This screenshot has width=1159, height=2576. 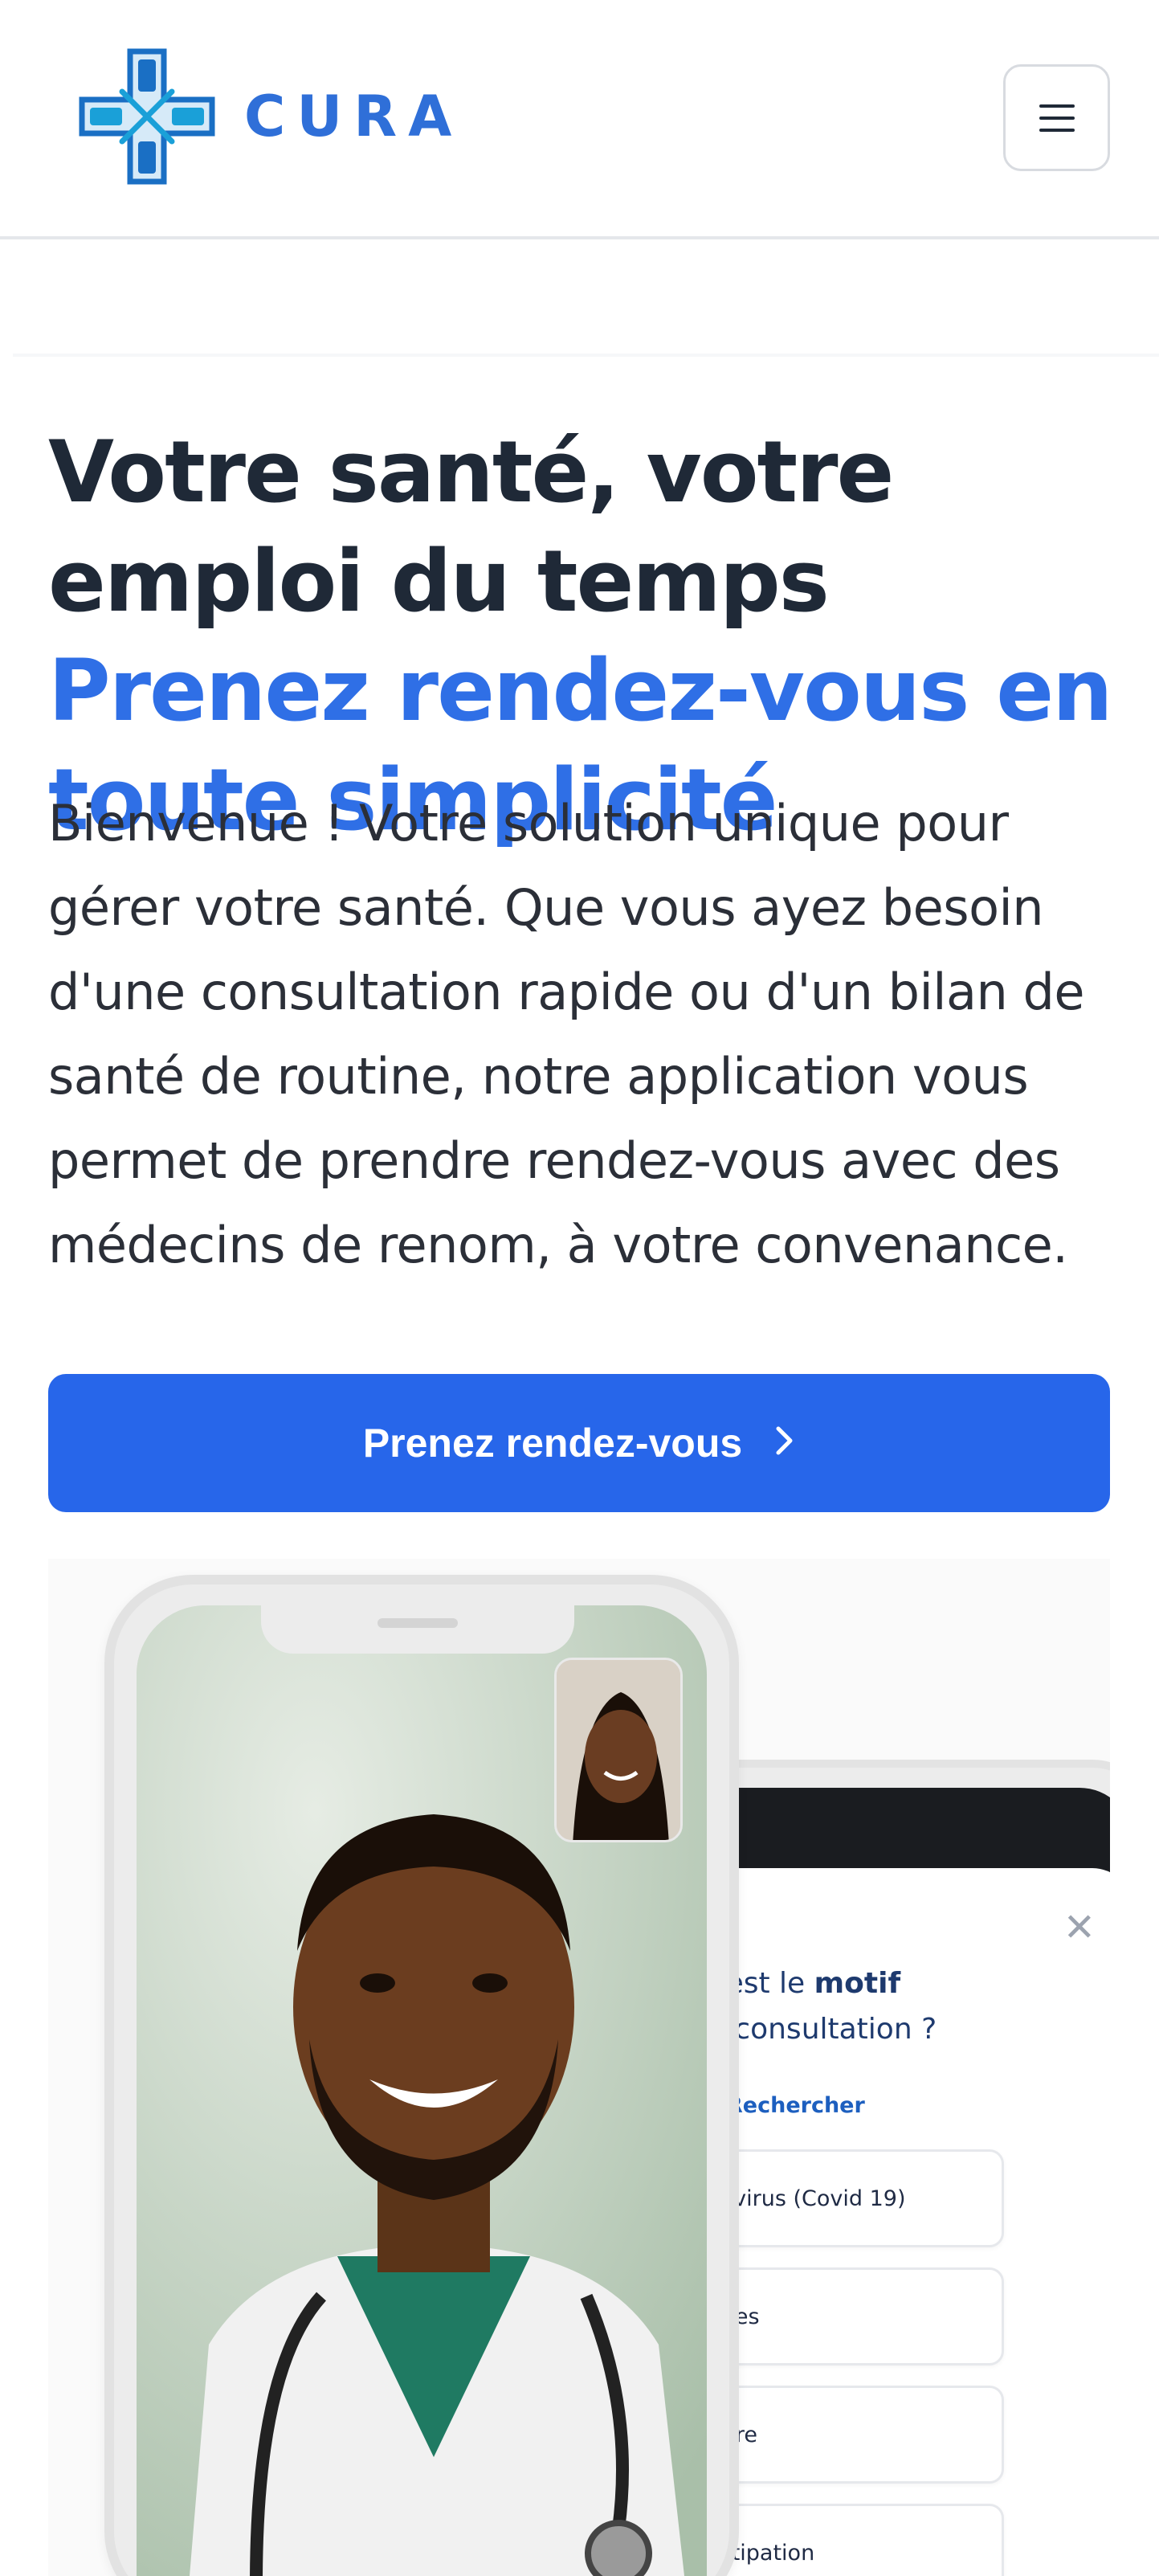 What do you see at coordinates (417, 1629) in the screenshot?
I see `phone-notch` at bounding box center [417, 1629].